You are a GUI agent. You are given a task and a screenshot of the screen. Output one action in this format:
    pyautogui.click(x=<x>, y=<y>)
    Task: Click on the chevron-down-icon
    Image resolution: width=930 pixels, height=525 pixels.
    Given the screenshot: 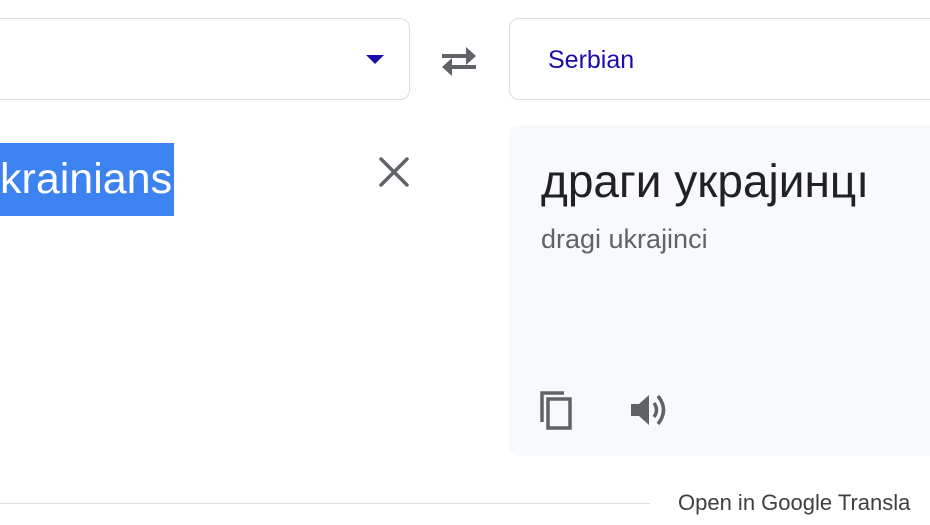 What is the action you would take?
    pyautogui.click(x=375, y=59)
    